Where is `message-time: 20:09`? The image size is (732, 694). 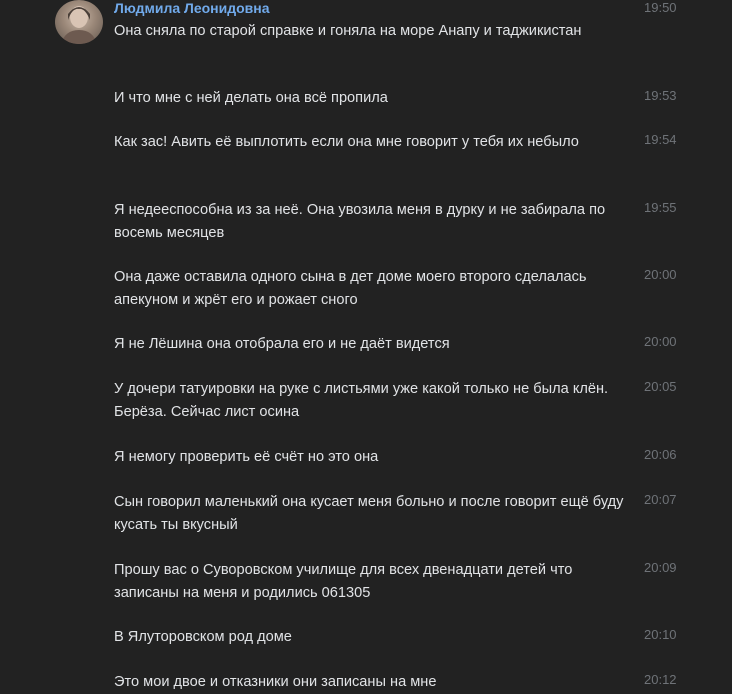 message-time: 20:09 is located at coordinates (660, 567).